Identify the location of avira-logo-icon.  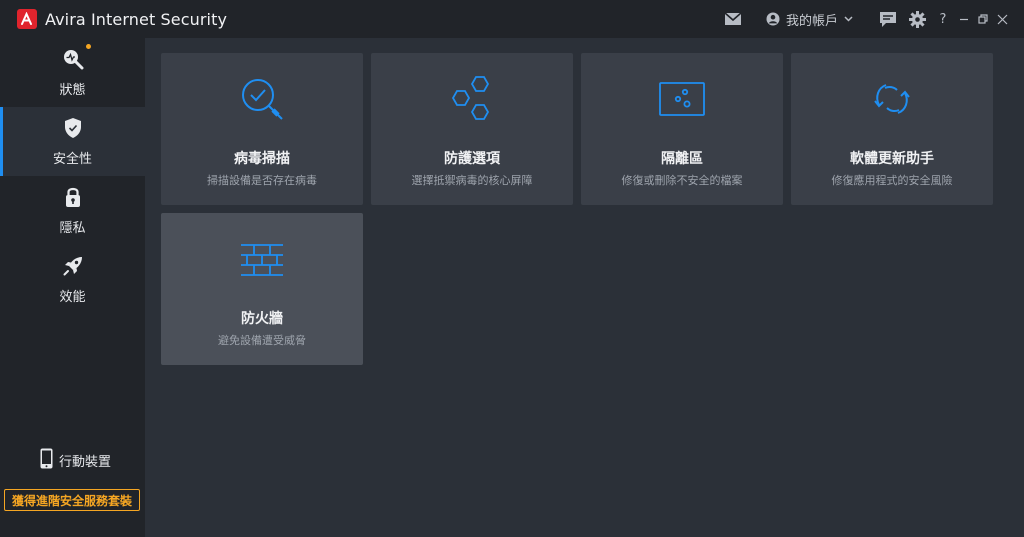
(27, 19).